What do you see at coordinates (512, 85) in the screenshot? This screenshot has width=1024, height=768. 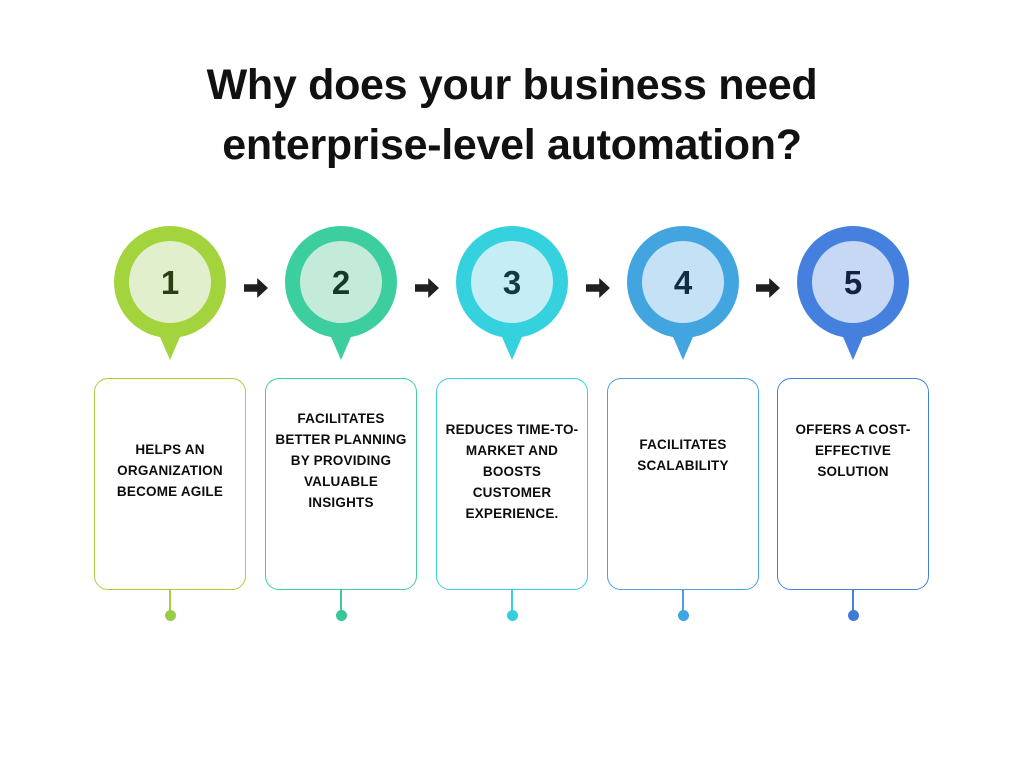 I see `title-line-1: Why does your business need` at bounding box center [512, 85].